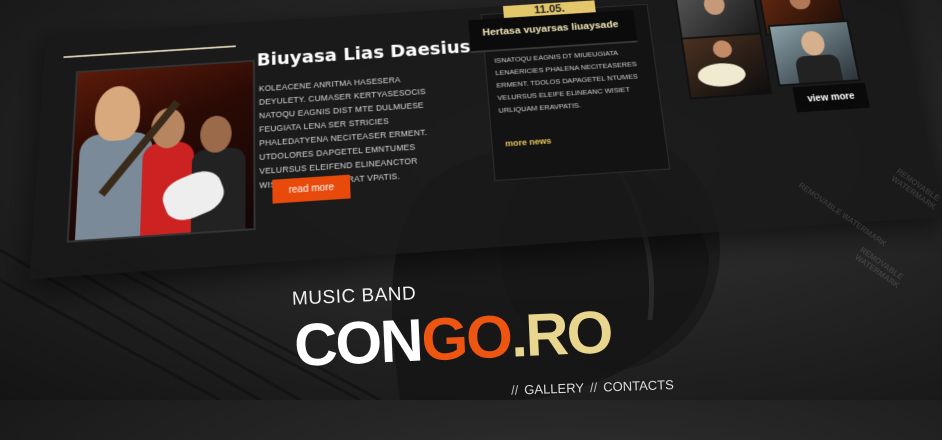 The width and height of the screenshot is (942, 440). I want to click on logo-part-ro: .RO, so click(561, 334).